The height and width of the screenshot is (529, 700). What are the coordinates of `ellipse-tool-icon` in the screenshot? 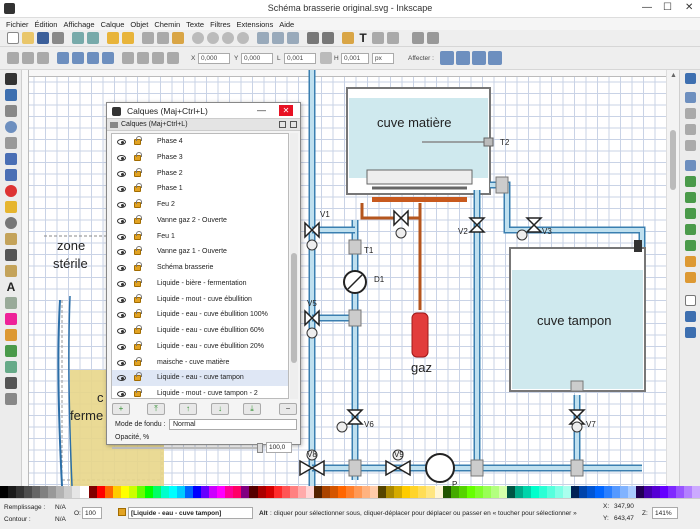 It's located at (11, 191).